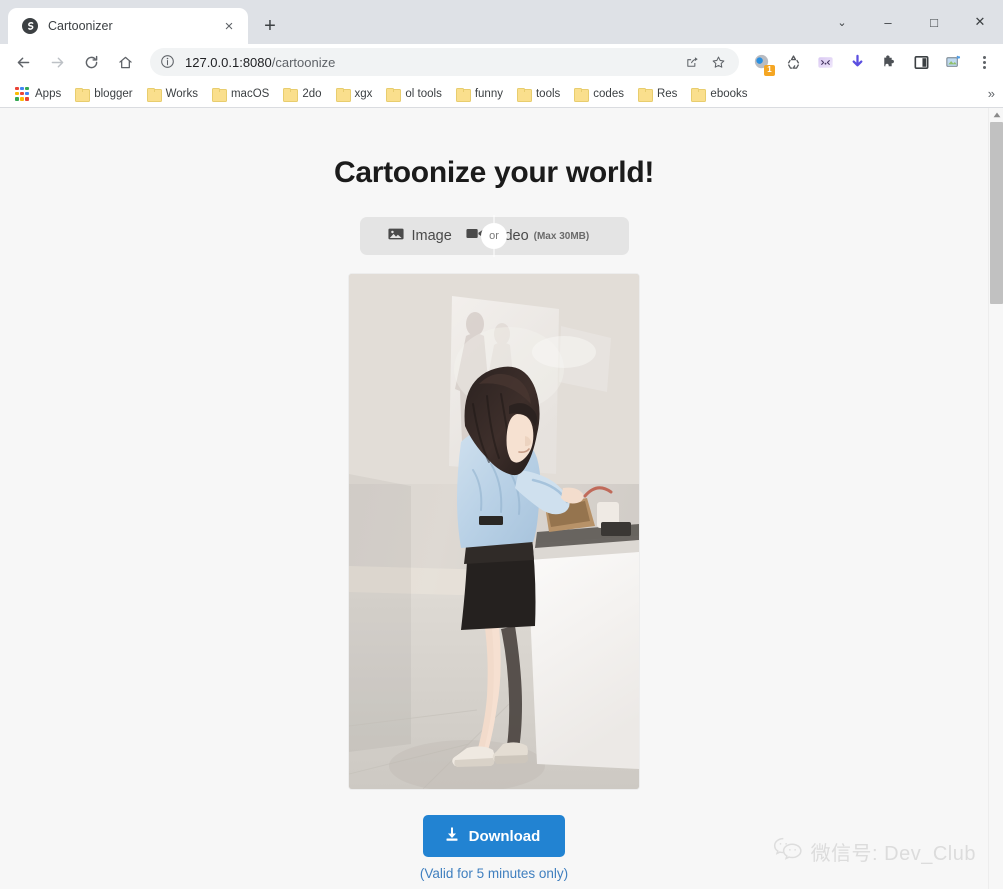  What do you see at coordinates (692, 62) in the screenshot?
I see `share-icon` at bounding box center [692, 62].